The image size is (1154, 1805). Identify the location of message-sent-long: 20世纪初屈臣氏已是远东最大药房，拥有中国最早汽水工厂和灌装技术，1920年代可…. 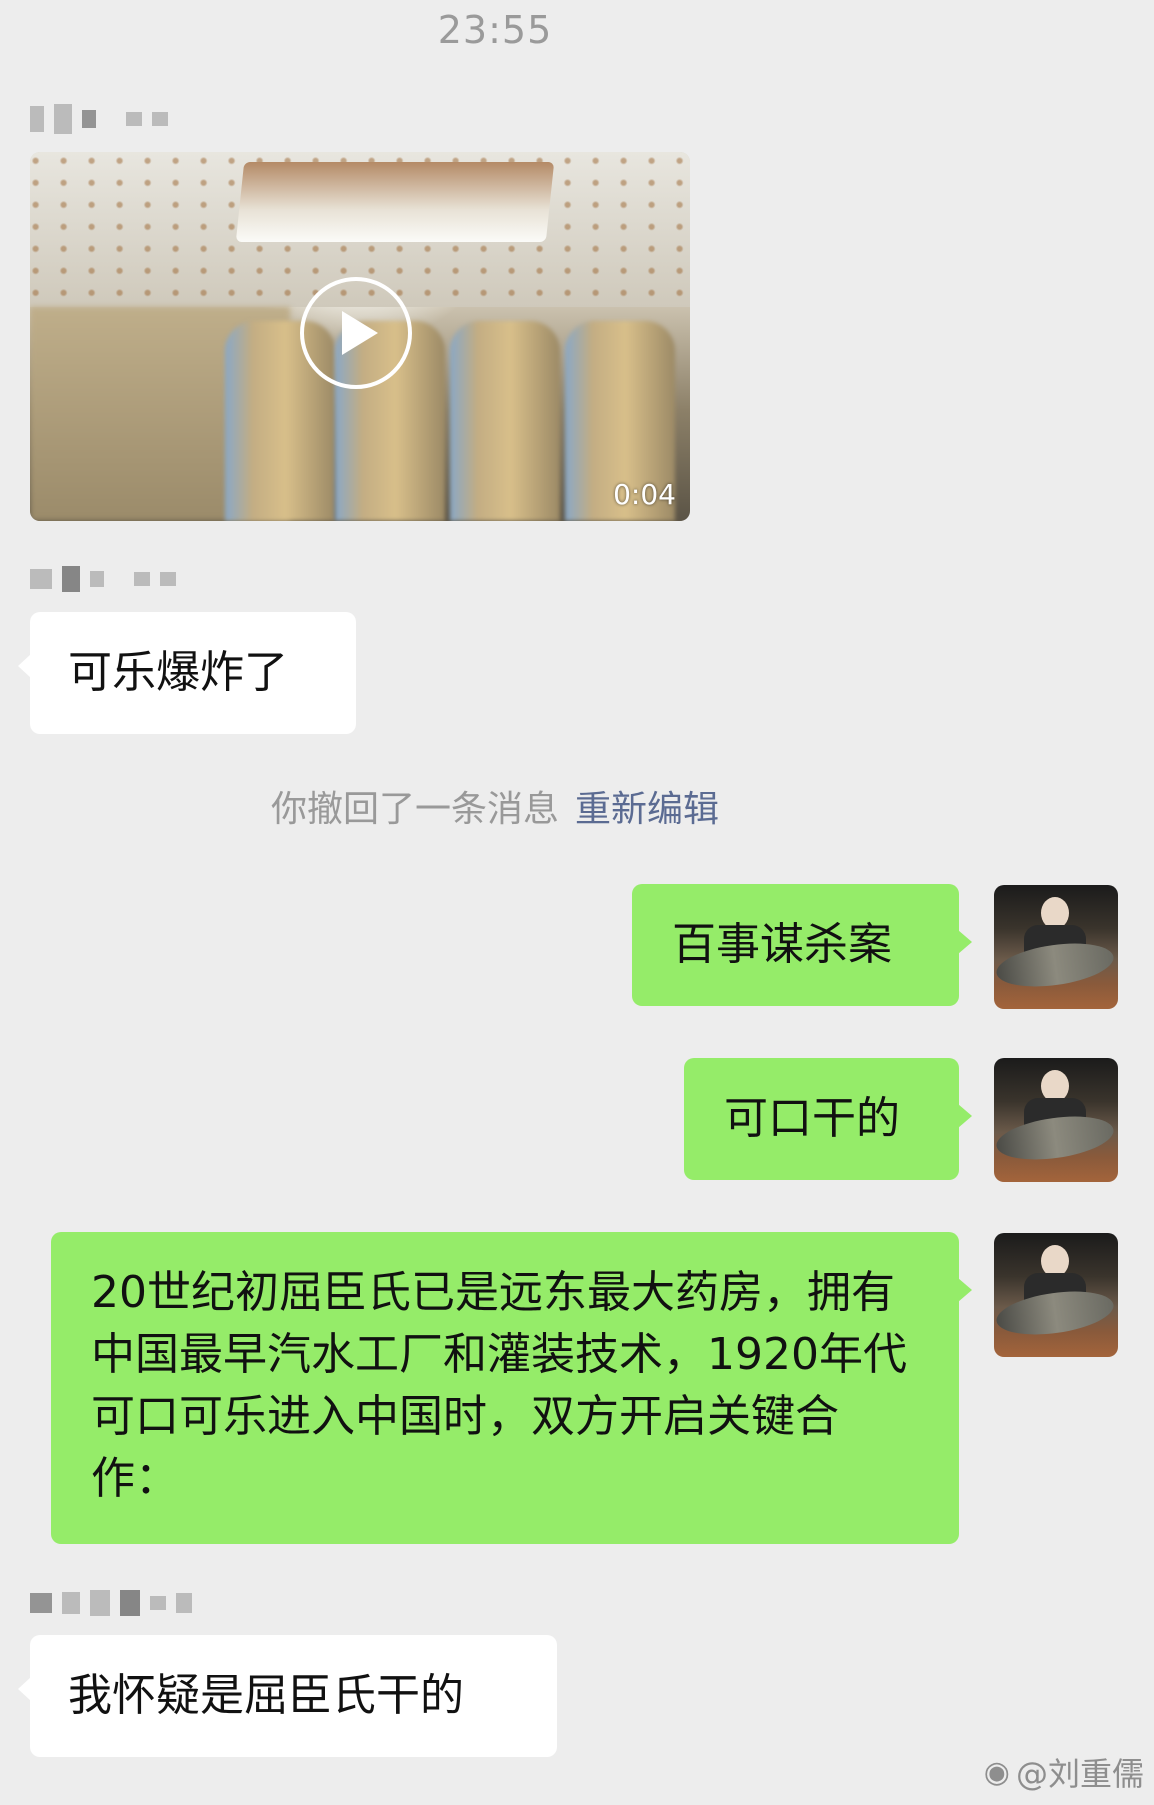
(511, 1388).